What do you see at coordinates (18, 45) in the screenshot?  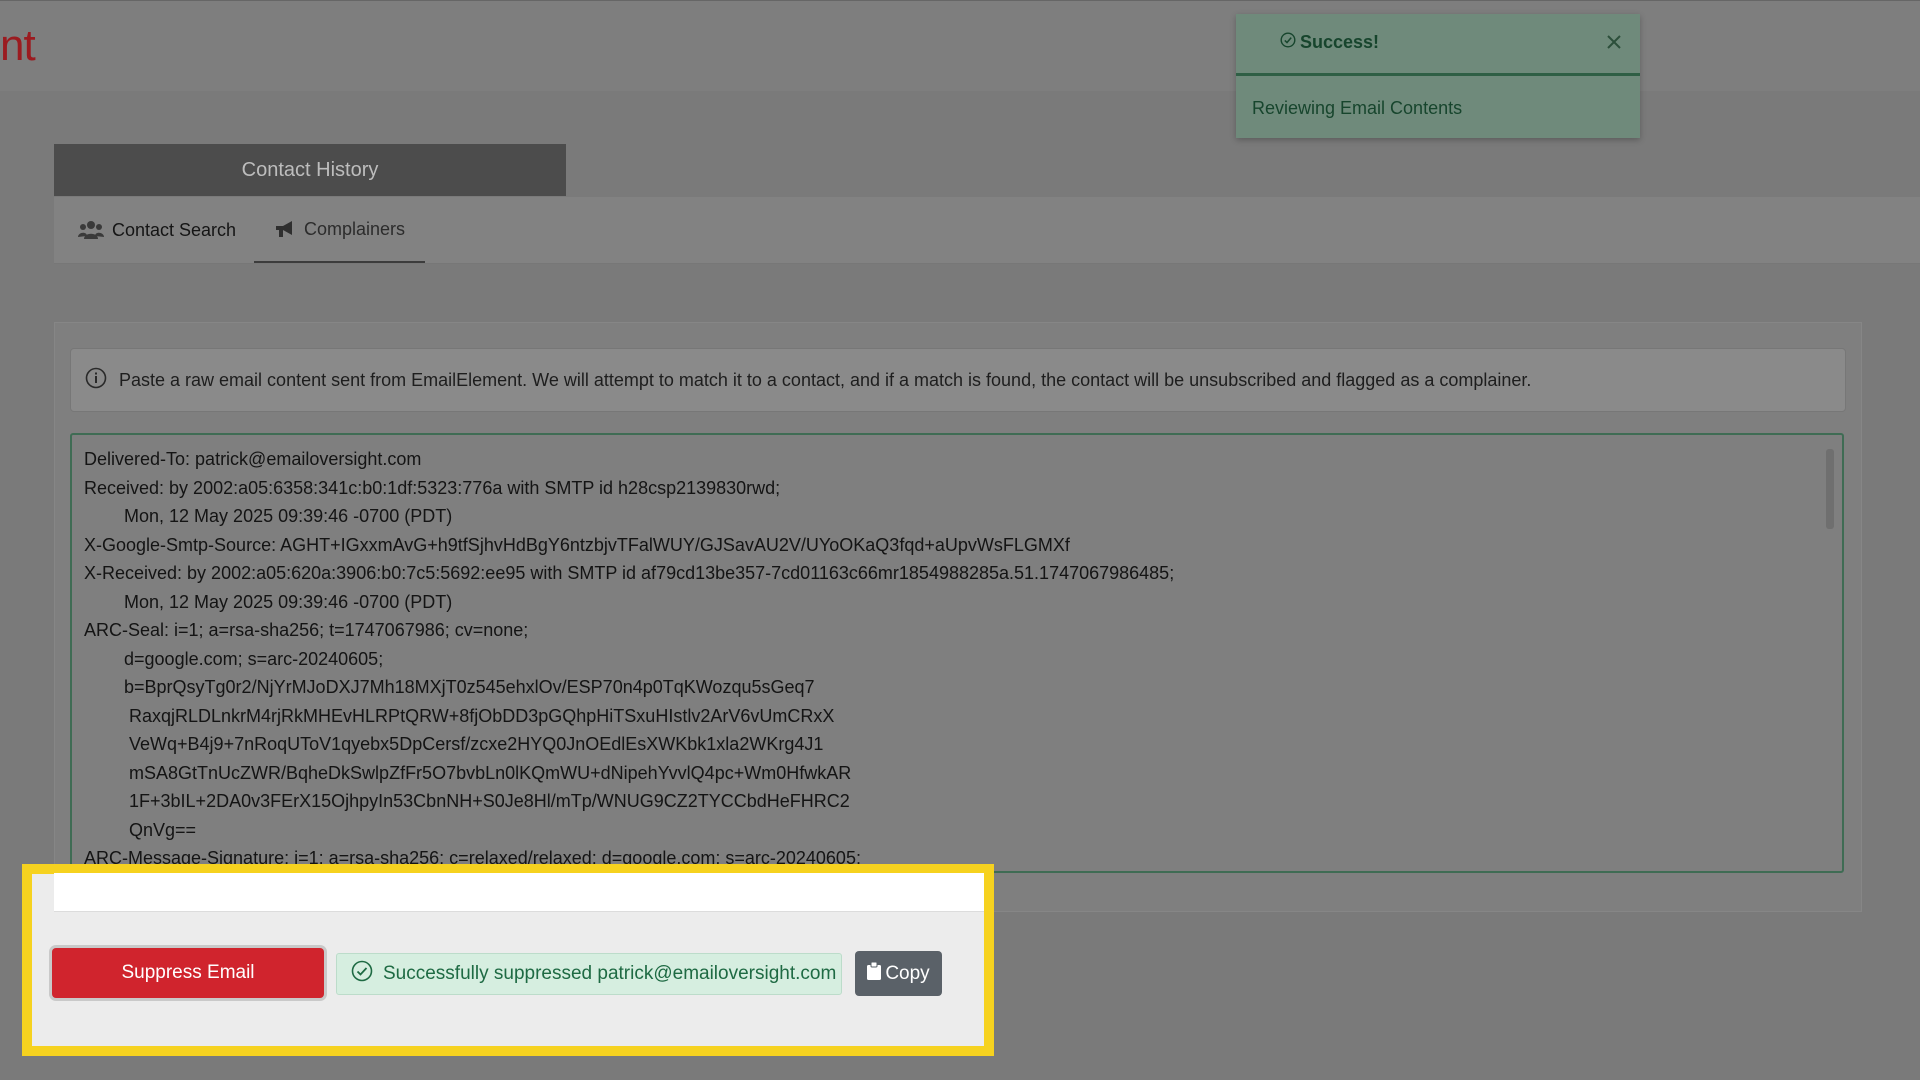 I see `brand-logo-fragment: nt` at bounding box center [18, 45].